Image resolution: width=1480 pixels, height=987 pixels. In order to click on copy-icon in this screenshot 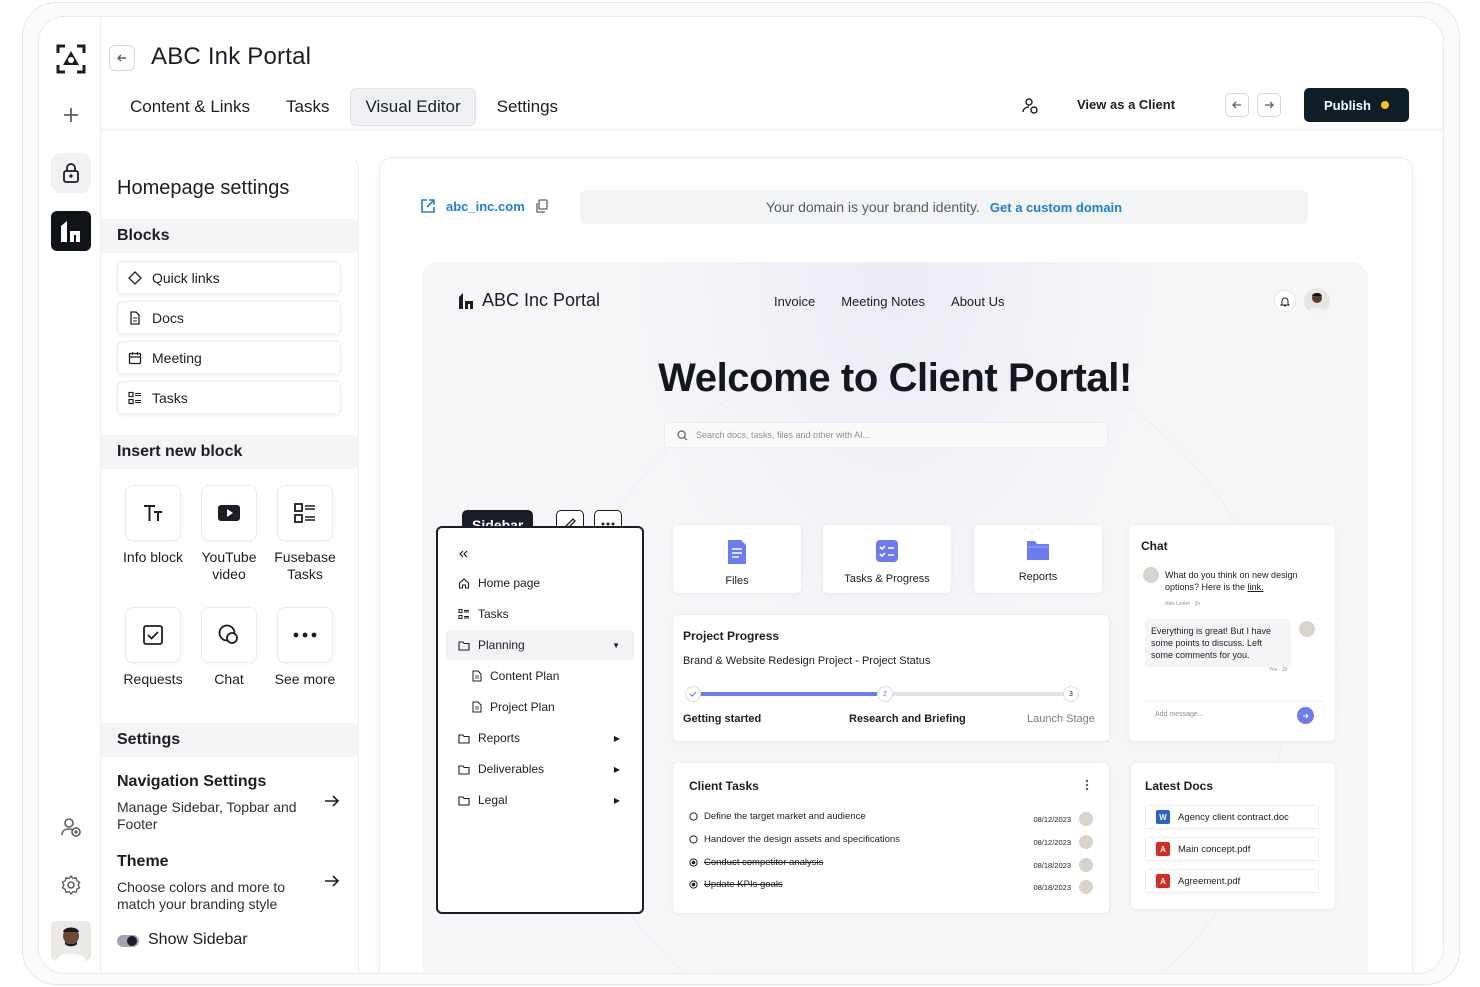, I will do `click(542, 206)`.